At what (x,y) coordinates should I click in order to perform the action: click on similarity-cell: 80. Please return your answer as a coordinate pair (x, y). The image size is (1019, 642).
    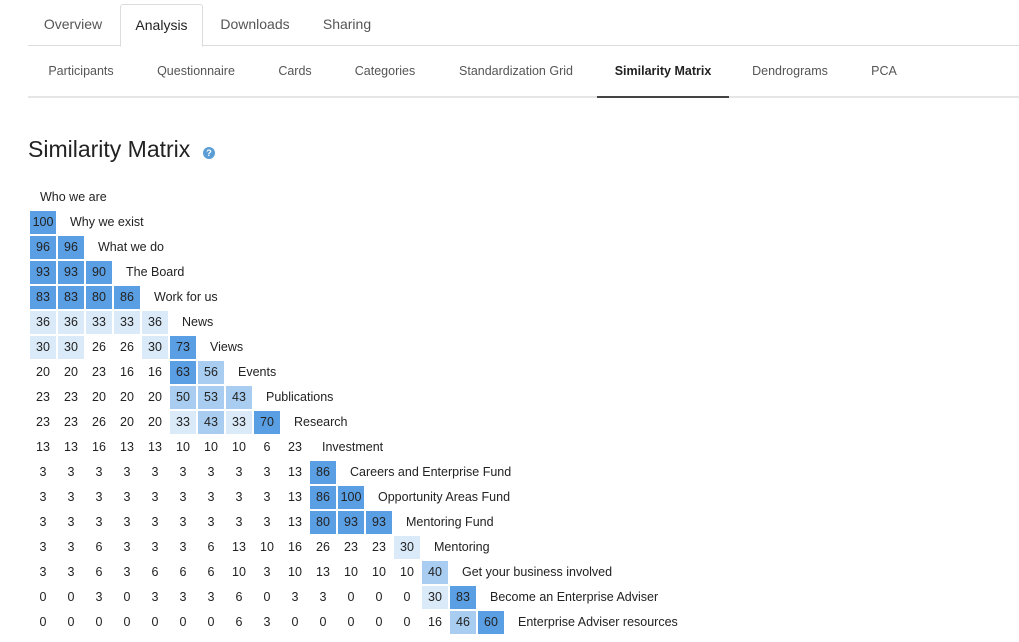
    Looking at the image, I should click on (99, 297).